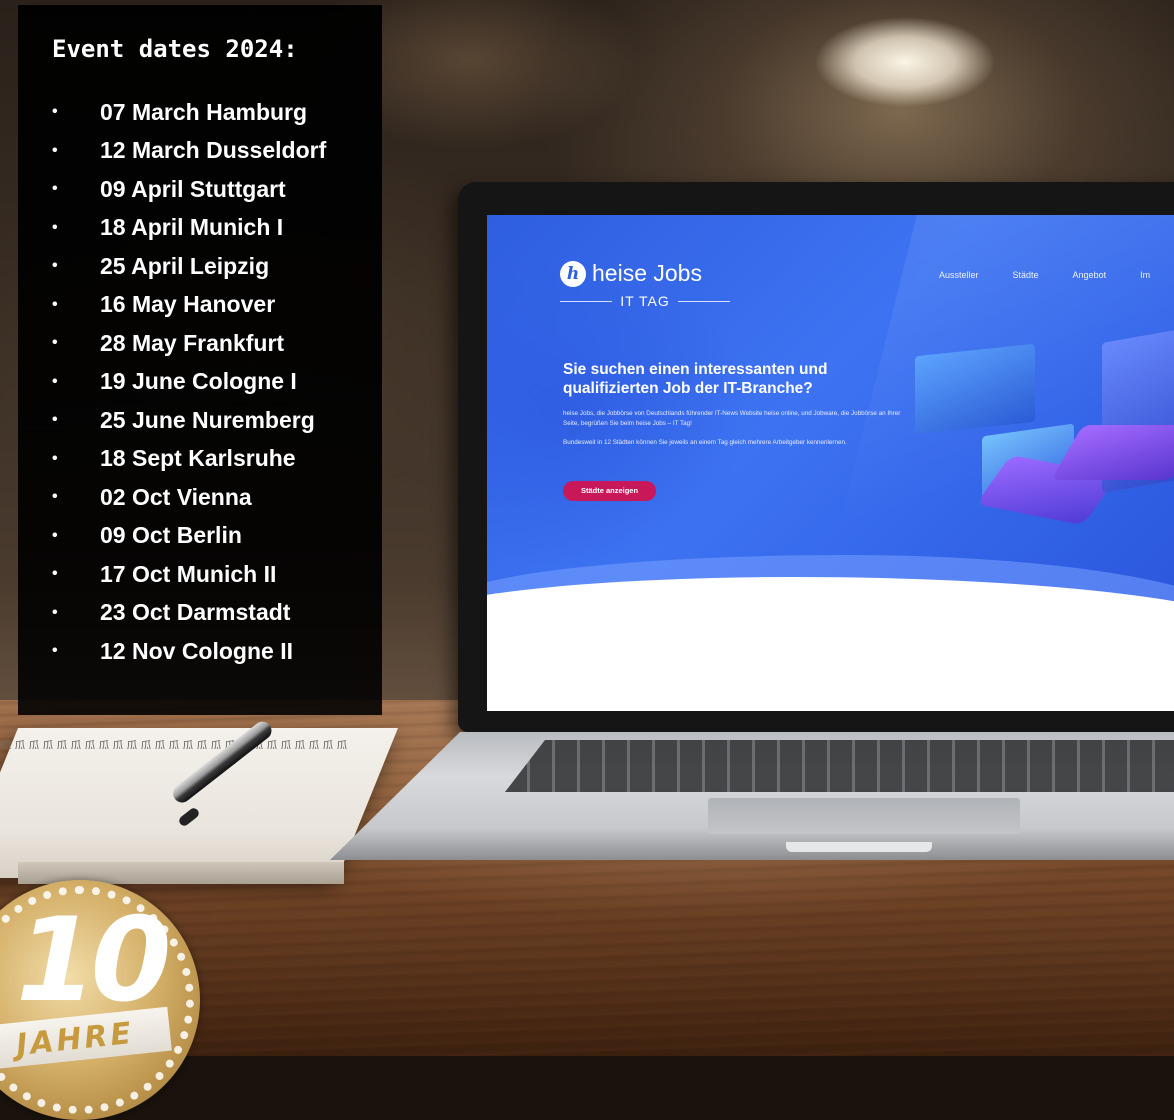 This screenshot has height=1120, width=1174. I want to click on laptop-trackpad, so click(864, 816).